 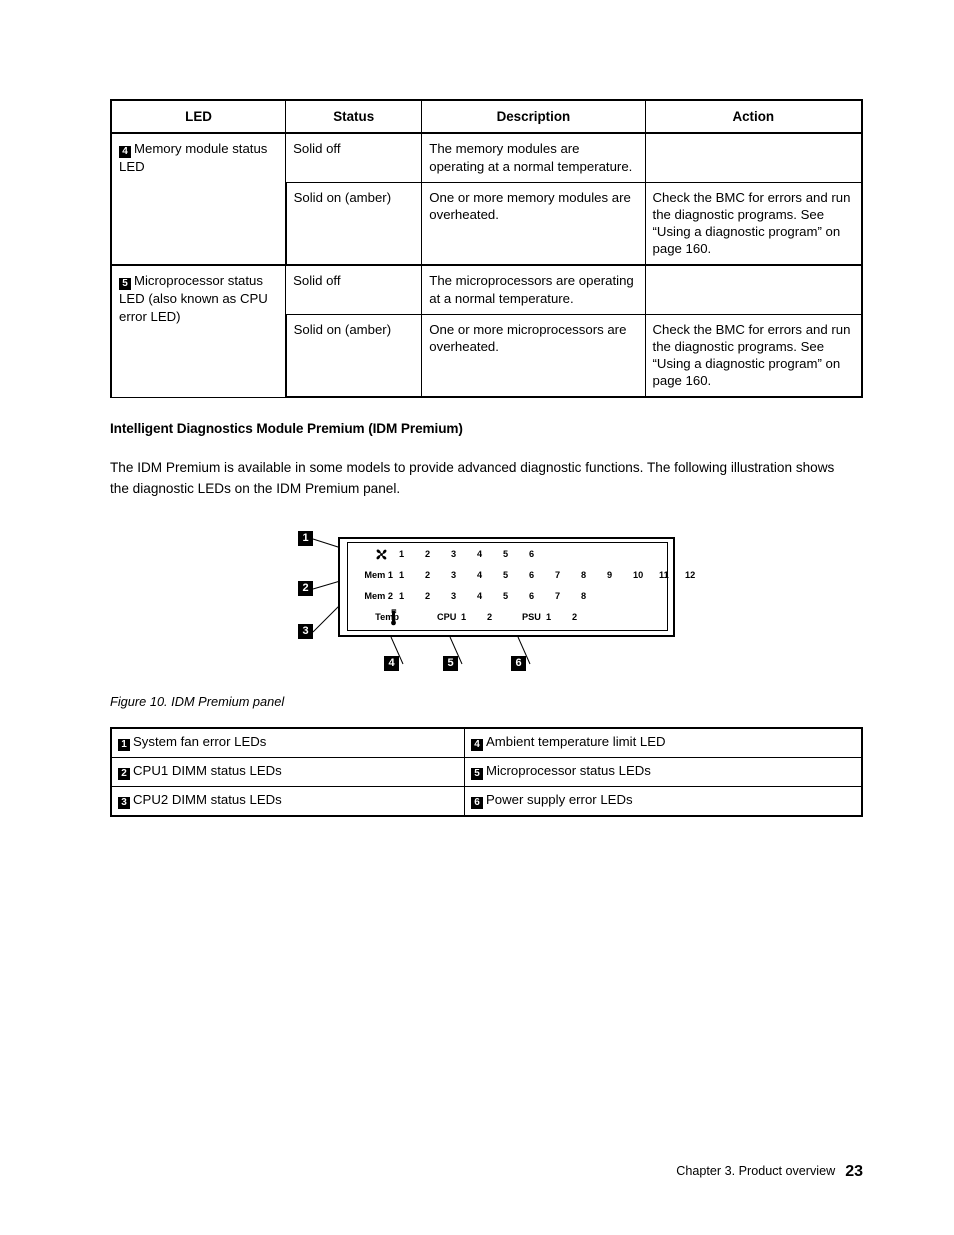 What do you see at coordinates (532, 575) in the screenshot?
I see `mem1-led-6: 6` at bounding box center [532, 575].